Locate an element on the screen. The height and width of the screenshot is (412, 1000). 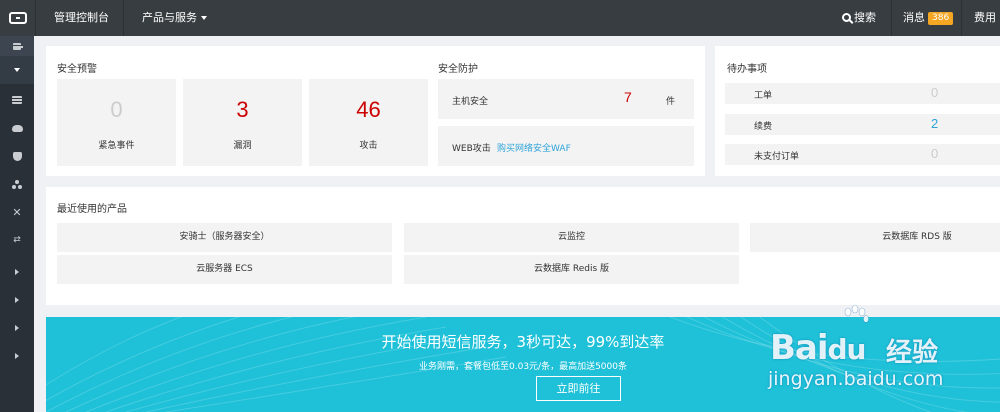
stat-attack-label: 攻击 is located at coordinates (368, 146).